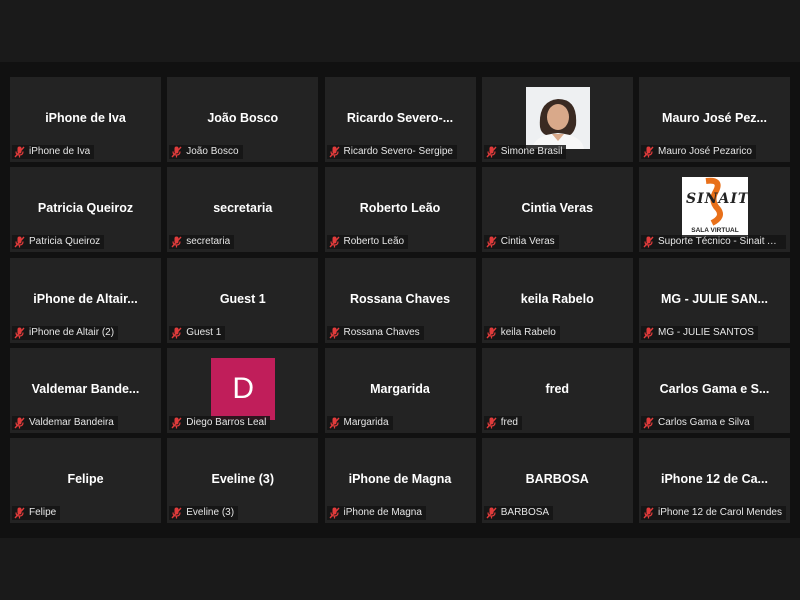 The height and width of the screenshot is (600, 800). I want to click on participant-tile: Valdemar Bande... Valdemar Bandeira, so click(85, 390).